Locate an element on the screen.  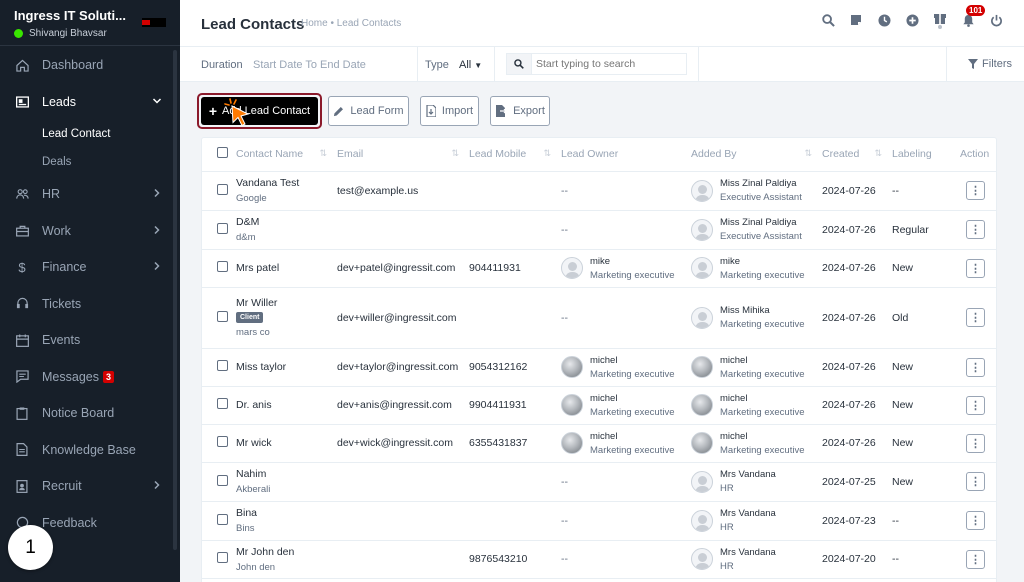
contact-name: D&M is located at coordinates (282, 222).